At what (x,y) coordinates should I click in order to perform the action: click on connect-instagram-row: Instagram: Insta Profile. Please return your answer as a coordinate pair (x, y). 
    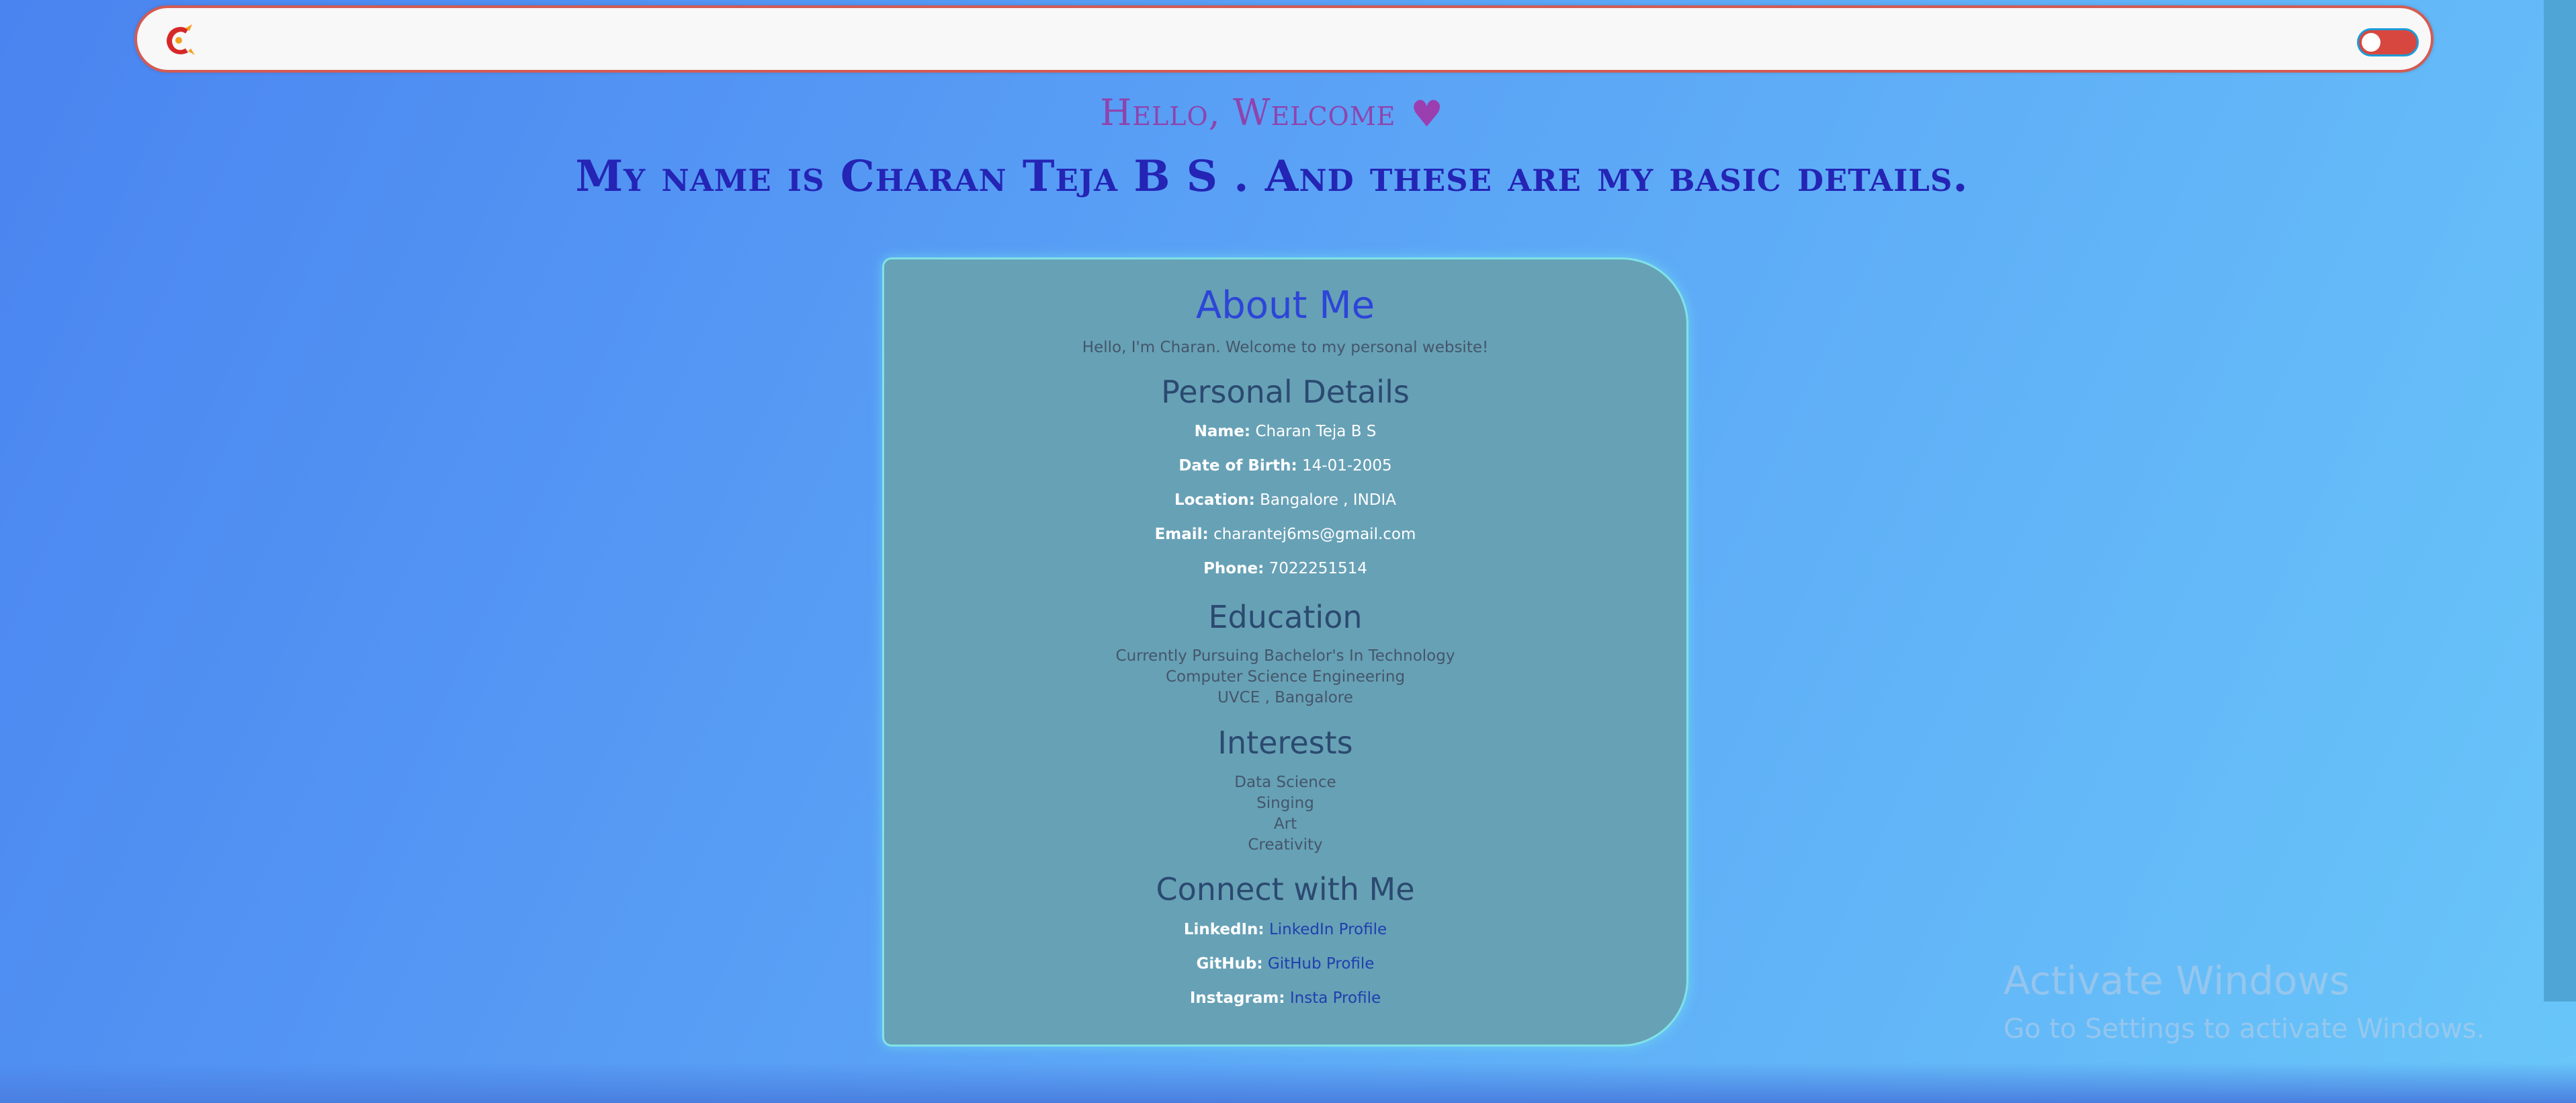
    Looking at the image, I should click on (1285, 998).